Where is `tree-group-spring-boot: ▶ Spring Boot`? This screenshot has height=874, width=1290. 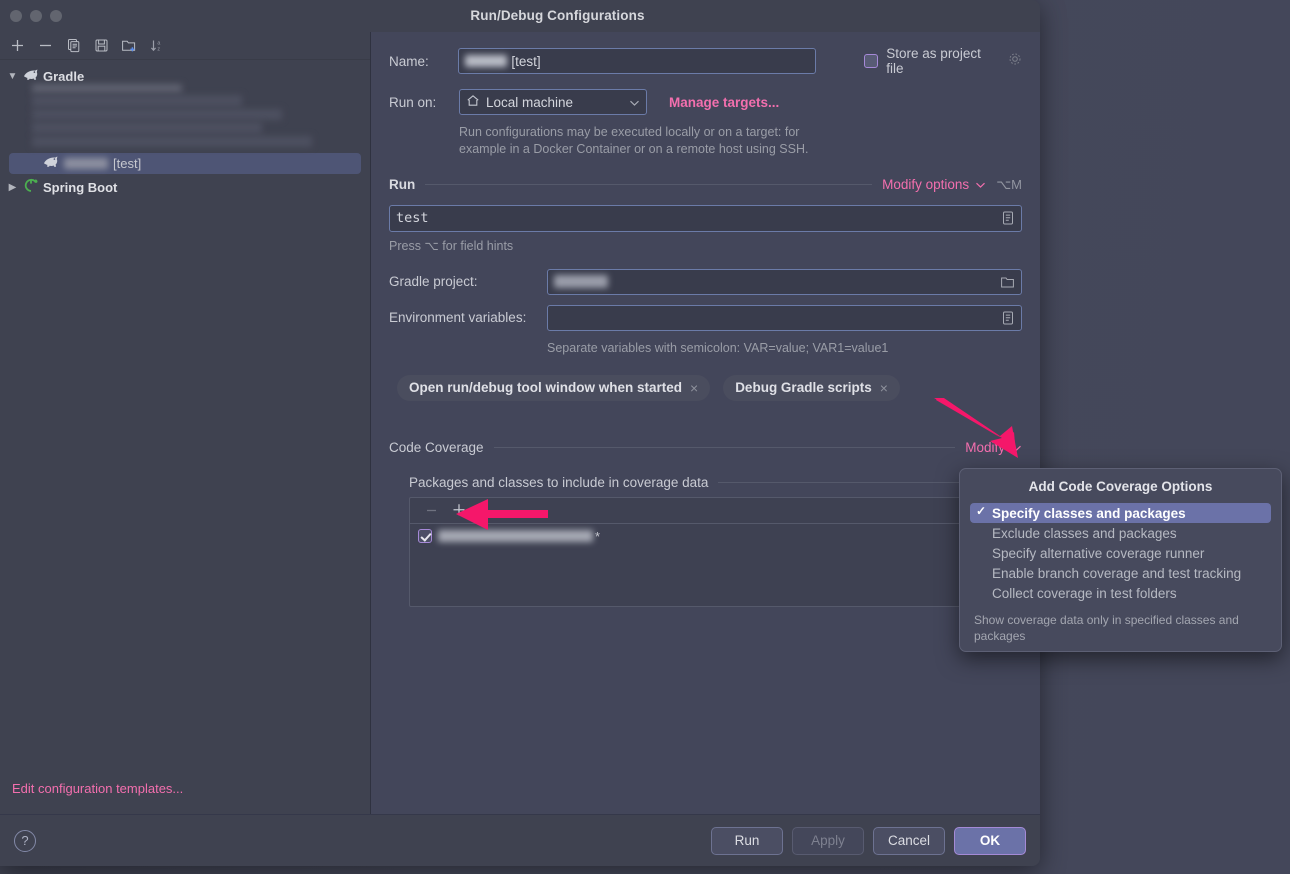
tree-group-spring-boot: ▶ Spring Boot is located at coordinates (185, 187).